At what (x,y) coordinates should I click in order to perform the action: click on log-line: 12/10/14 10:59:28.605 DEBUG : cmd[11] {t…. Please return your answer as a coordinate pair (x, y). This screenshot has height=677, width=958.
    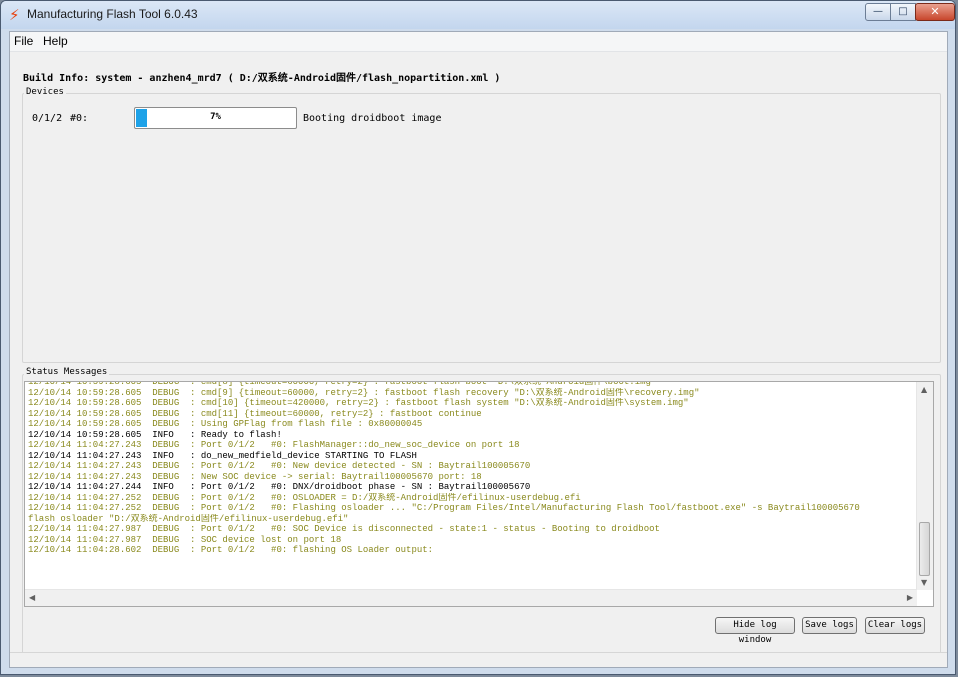
    Looking at the image, I should click on (255, 413).